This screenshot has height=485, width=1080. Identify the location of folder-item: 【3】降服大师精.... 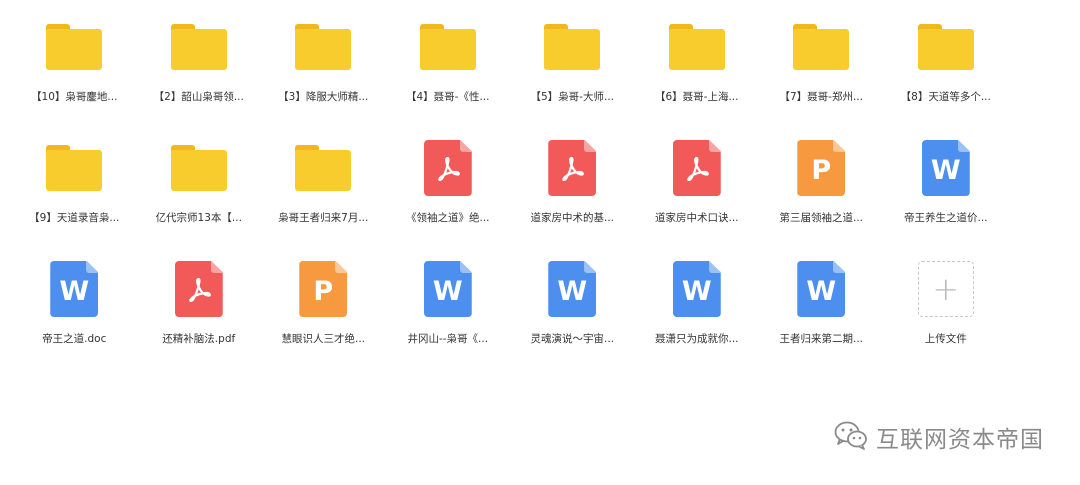
(323, 74).